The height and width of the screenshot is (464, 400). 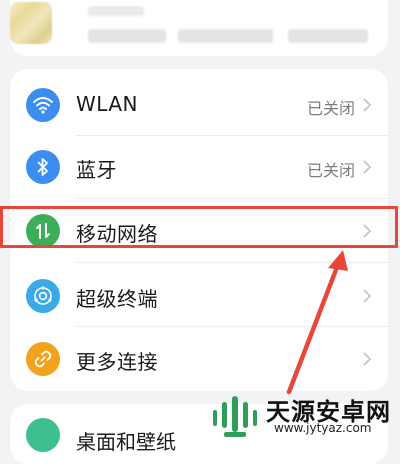 What do you see at coordinates (305, 415) in the screenshot?
I see `watermark: 天源安卓网 www.jytyaz.com` at bounding box center [305, 415].